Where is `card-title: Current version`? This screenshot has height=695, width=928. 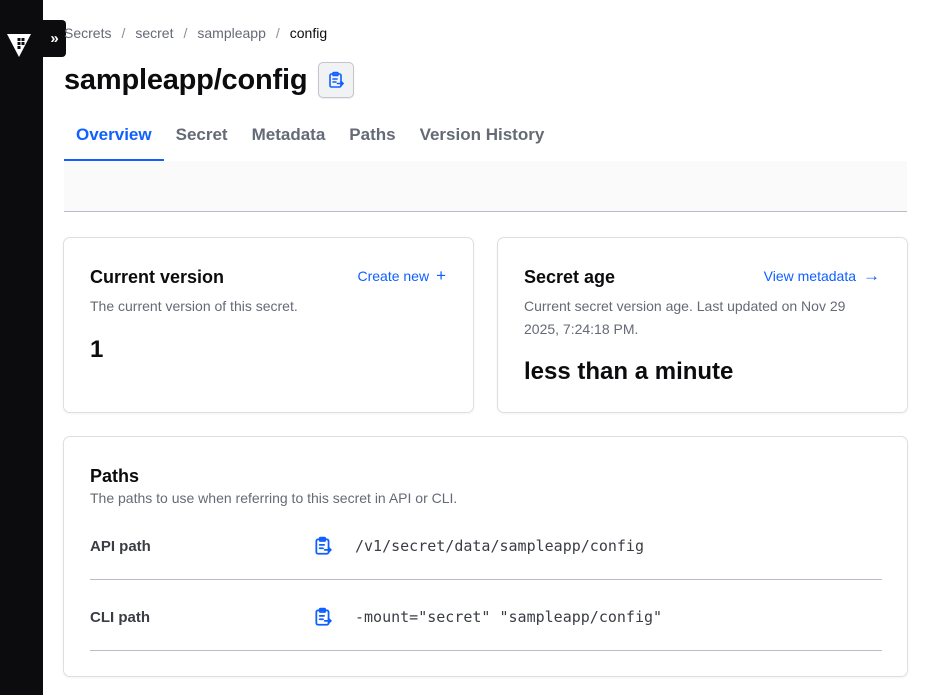 card-title: Current version is located at coordinates (157, 277).